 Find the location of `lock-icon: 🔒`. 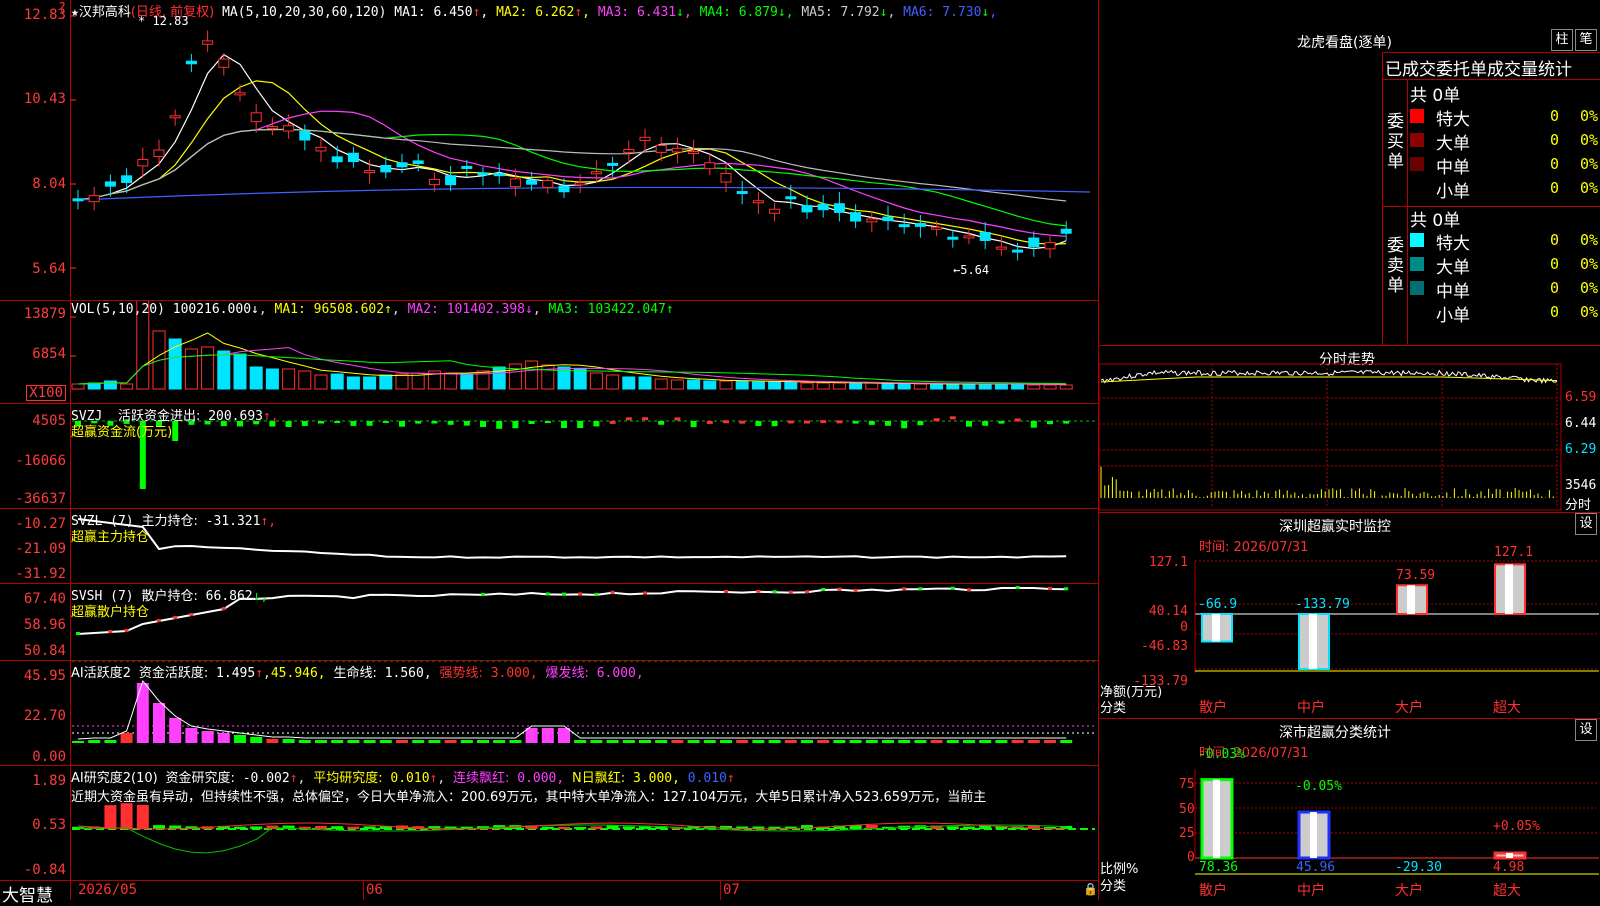

lock-icon: 🔒 is located at coordinates (1090, 889).